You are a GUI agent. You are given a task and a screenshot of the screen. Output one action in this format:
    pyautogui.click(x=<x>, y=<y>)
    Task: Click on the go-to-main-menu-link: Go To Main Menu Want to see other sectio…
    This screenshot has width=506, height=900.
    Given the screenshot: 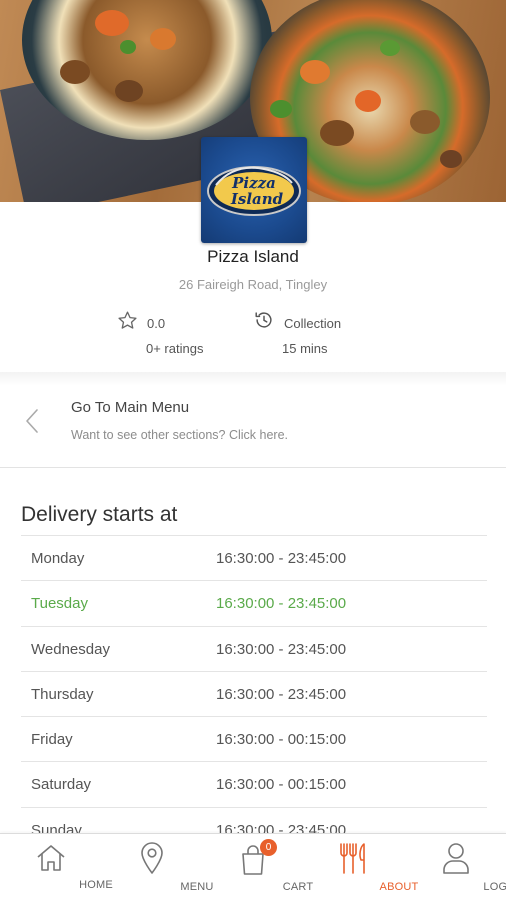 What is the action you would take?
    pyautogui.click(x=253, y=420)
    